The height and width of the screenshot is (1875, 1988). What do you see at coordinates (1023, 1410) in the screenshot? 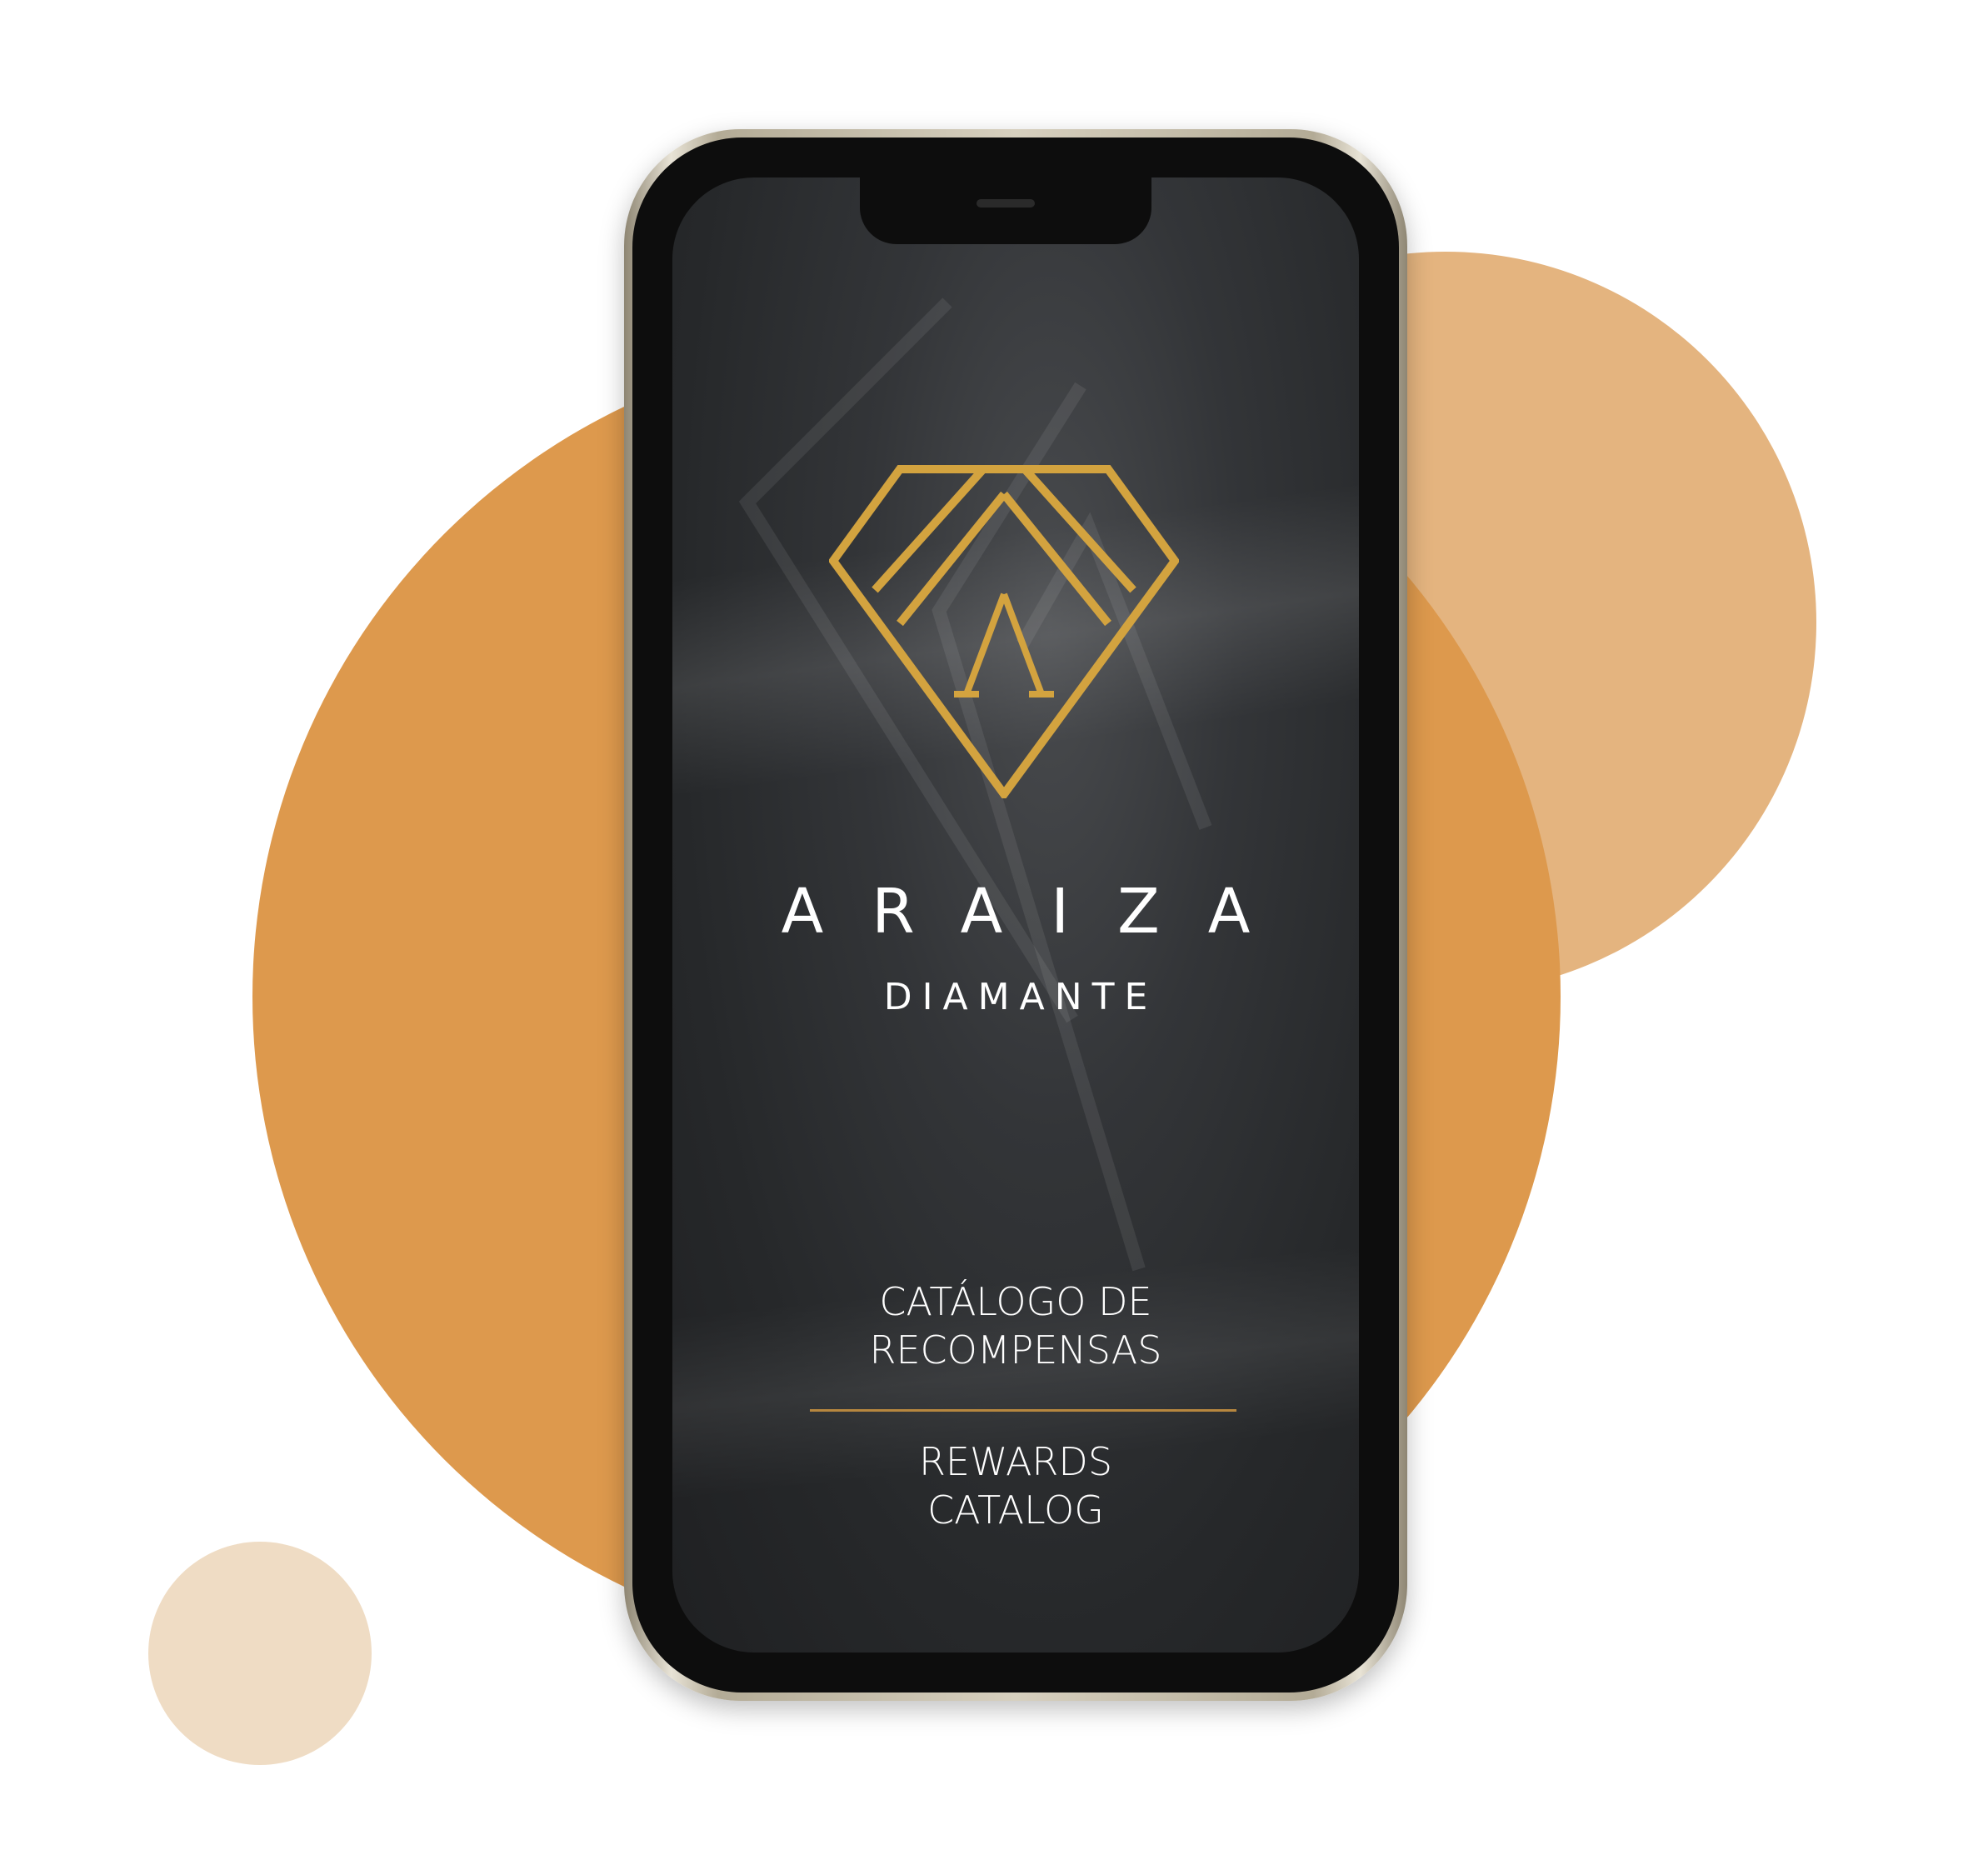
I see `title-divider` at bounding box center [1023, 1410].